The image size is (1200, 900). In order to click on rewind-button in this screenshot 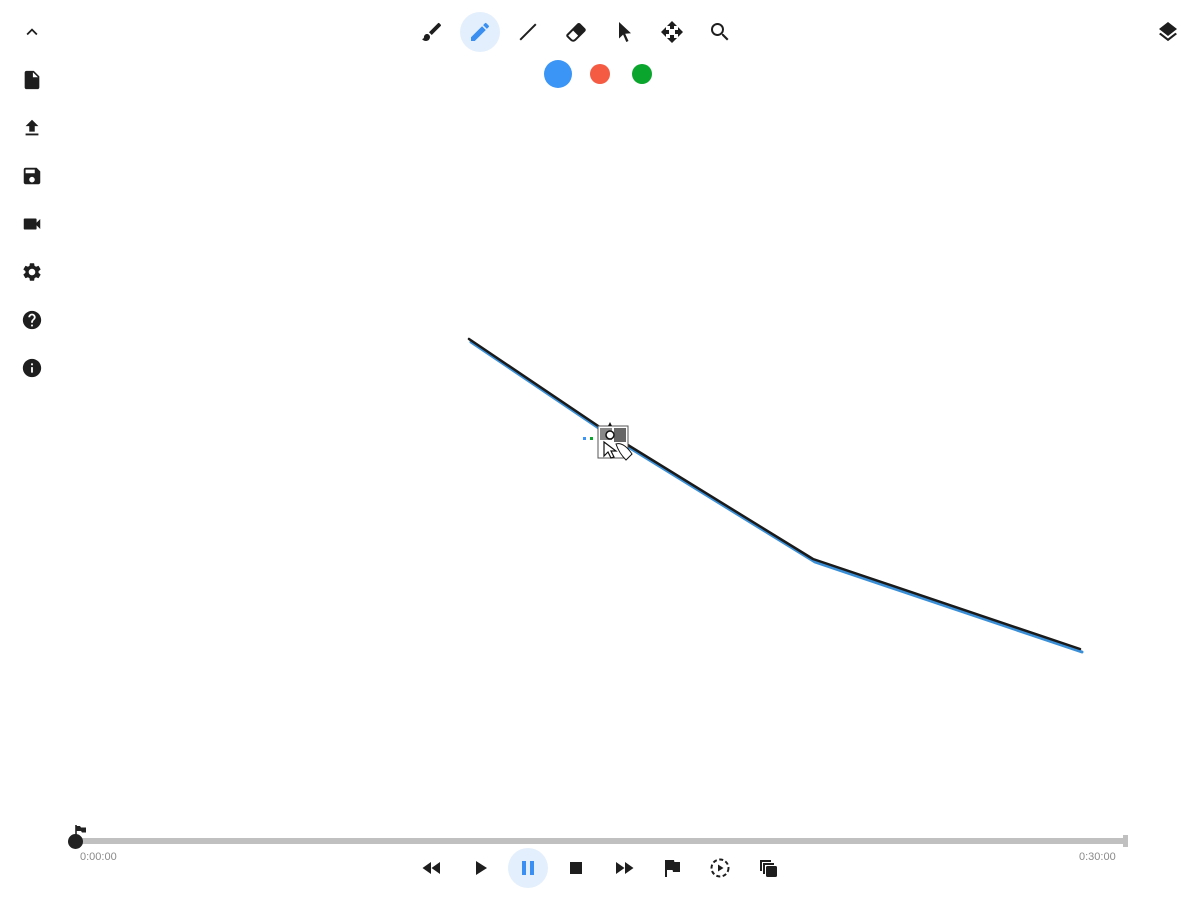, I will do `click(432, 868)`.